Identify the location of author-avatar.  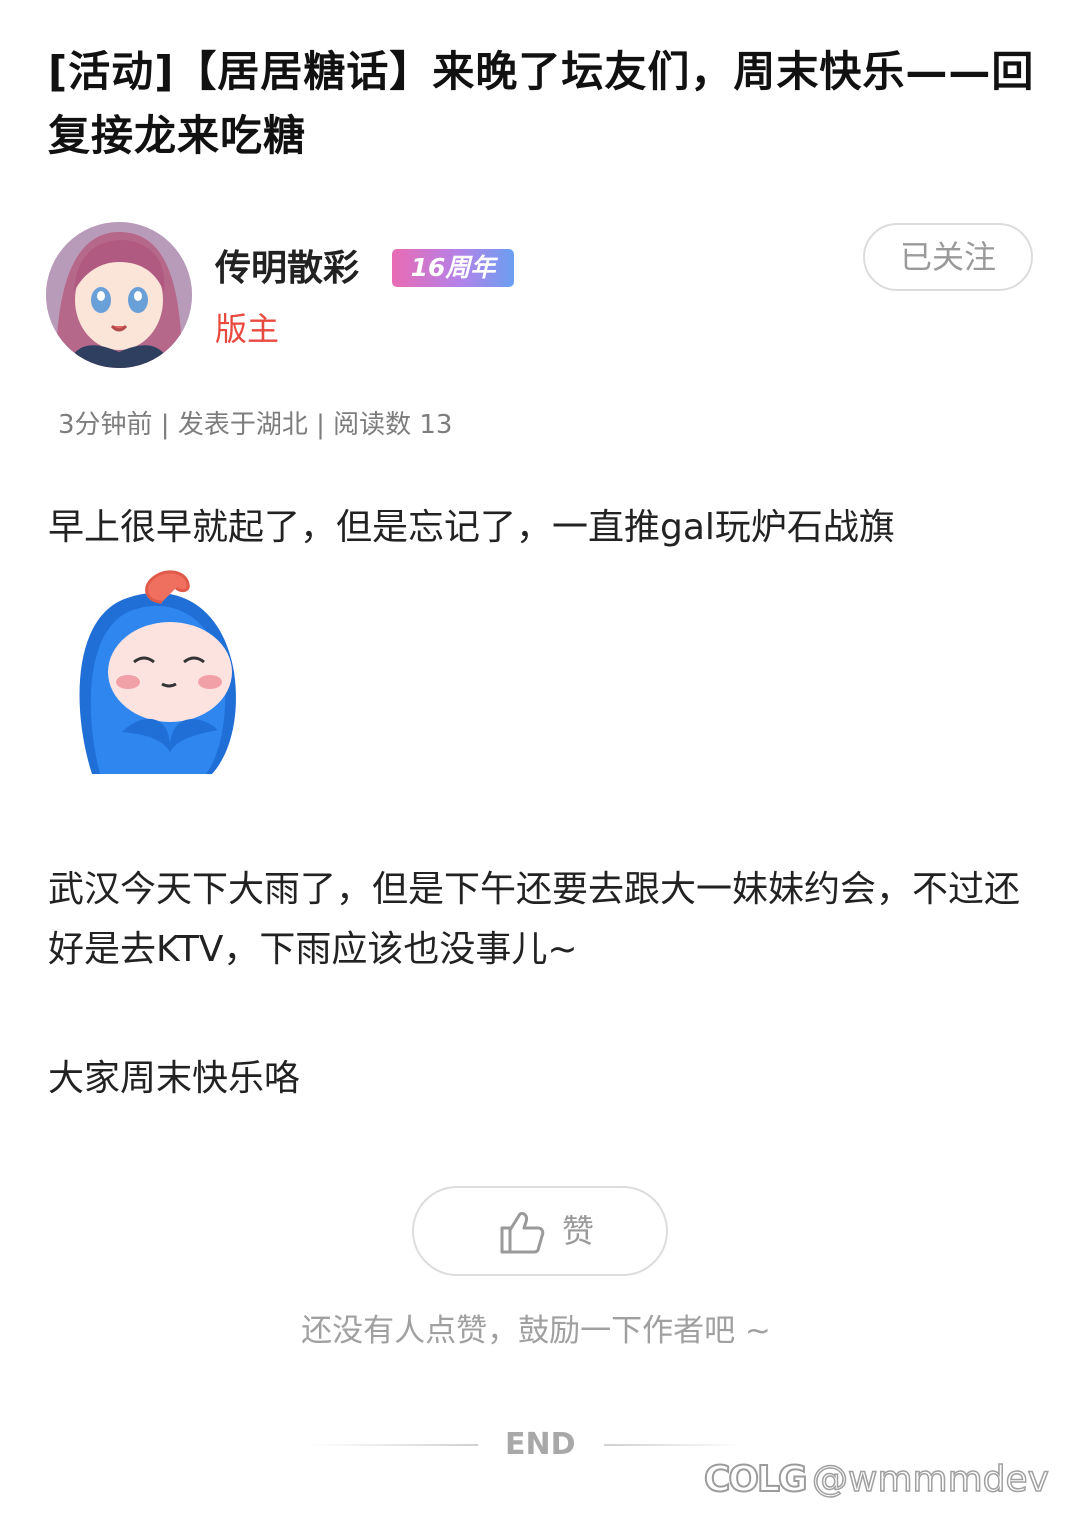
(119, 295).